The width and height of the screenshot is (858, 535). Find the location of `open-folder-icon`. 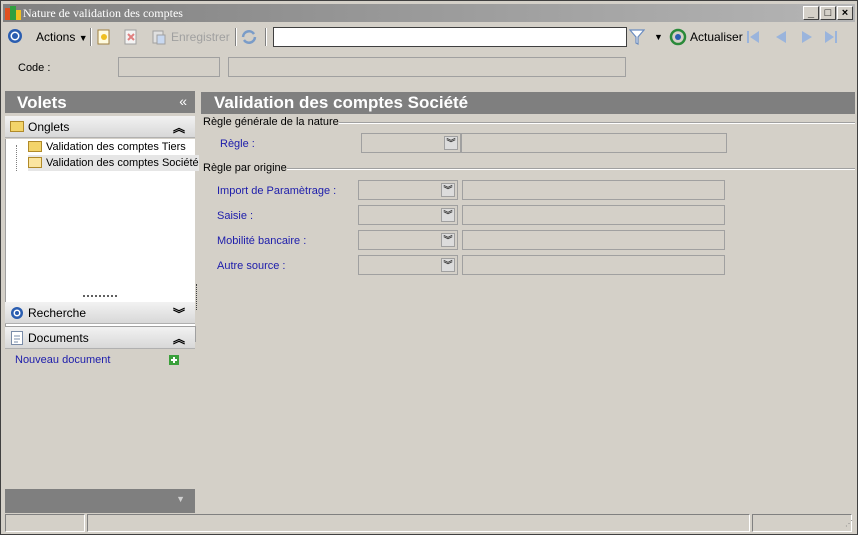

open-folder-icon is located at coordinates (35, 162).